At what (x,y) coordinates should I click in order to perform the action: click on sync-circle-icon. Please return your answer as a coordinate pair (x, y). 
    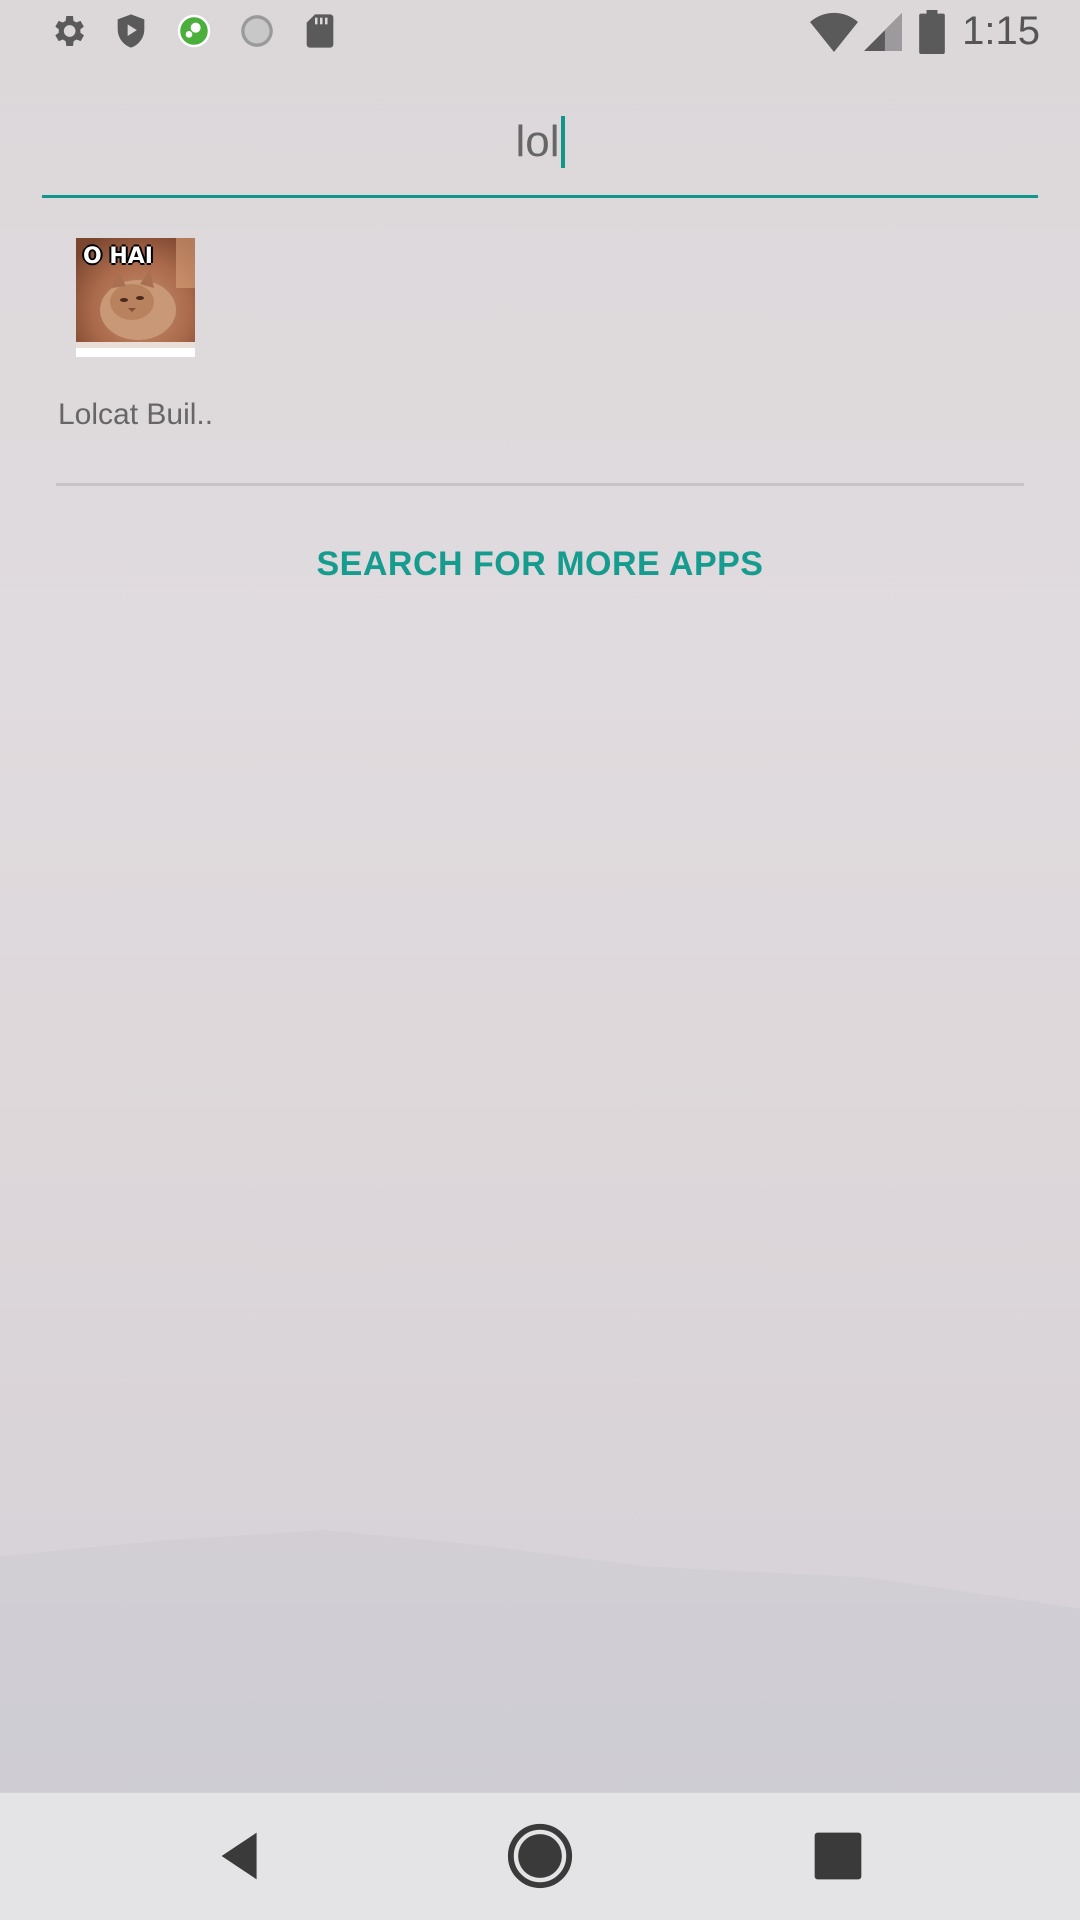
    Looking at the image, I should click on (257, 31).